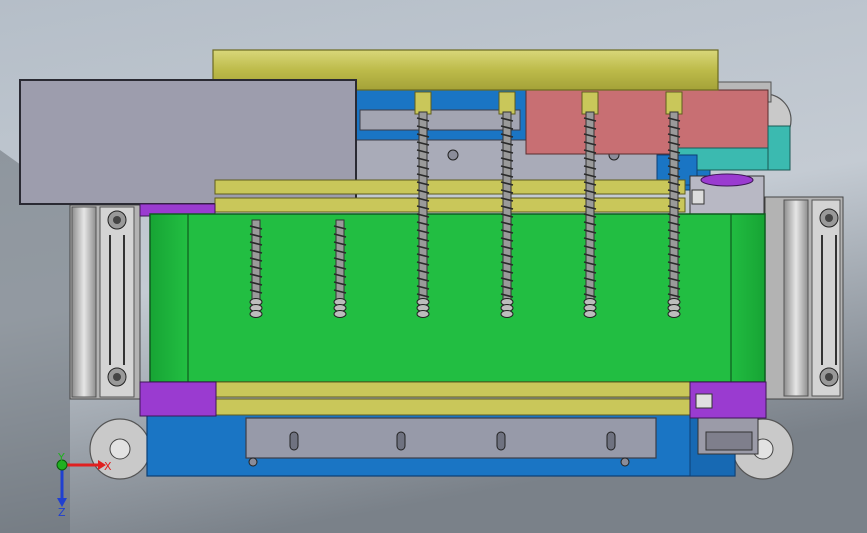 The width and height of the screenshot is (867, 533). Describe the element at coordinates (440, 120) in the screenshot. I see `gray-inner-strip` at that location.